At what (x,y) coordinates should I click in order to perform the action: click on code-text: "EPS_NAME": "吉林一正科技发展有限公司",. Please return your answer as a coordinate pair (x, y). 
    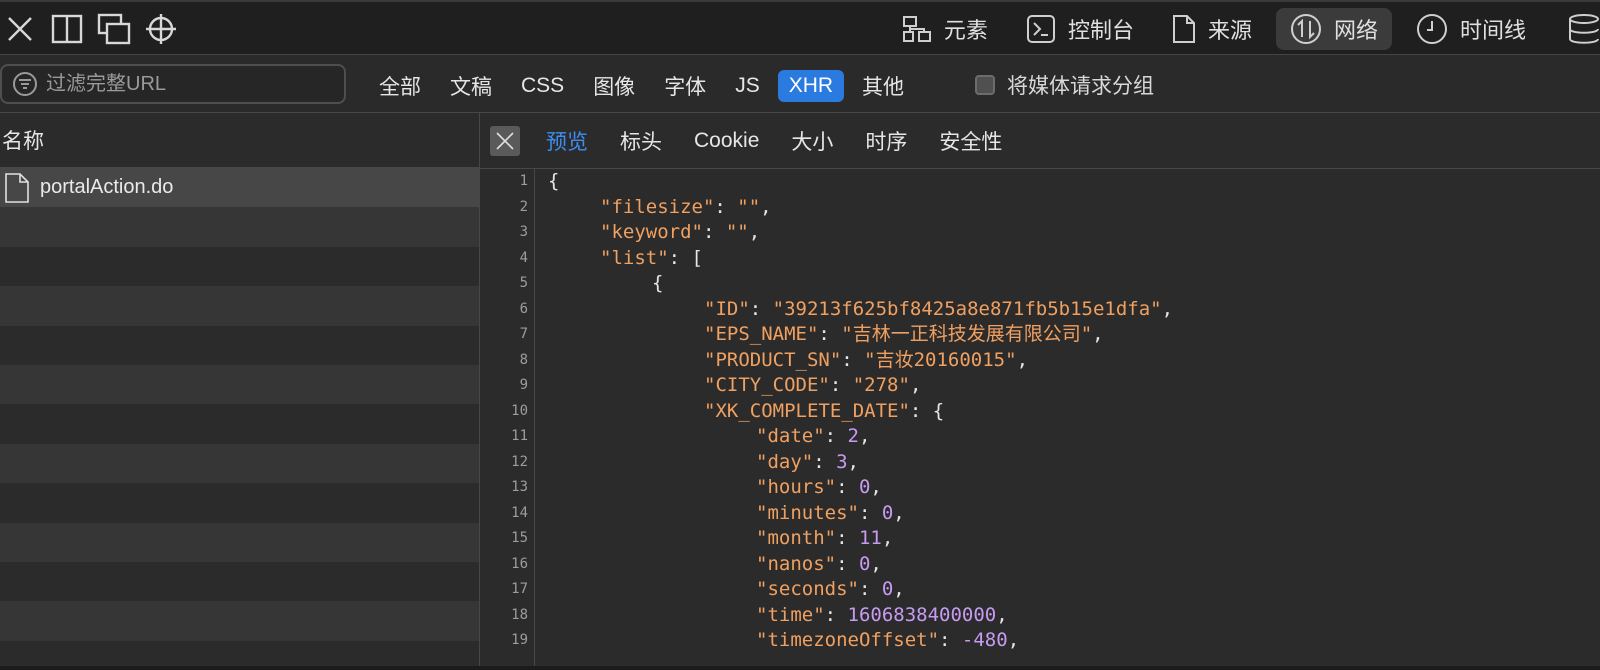
    Looking at the image, I should click on (904, 334).